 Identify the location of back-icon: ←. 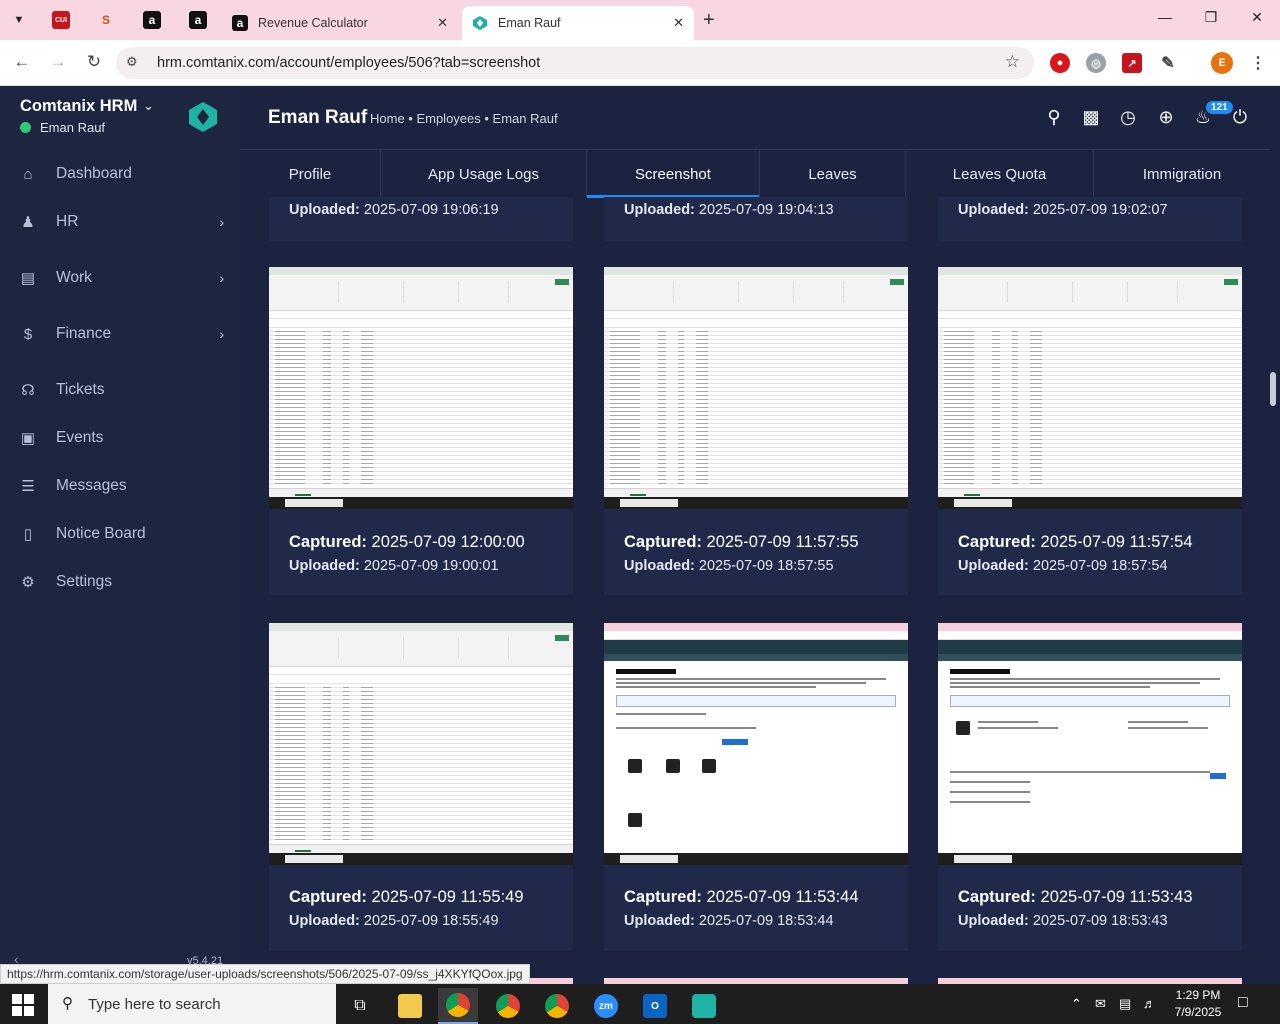
(22, 62).